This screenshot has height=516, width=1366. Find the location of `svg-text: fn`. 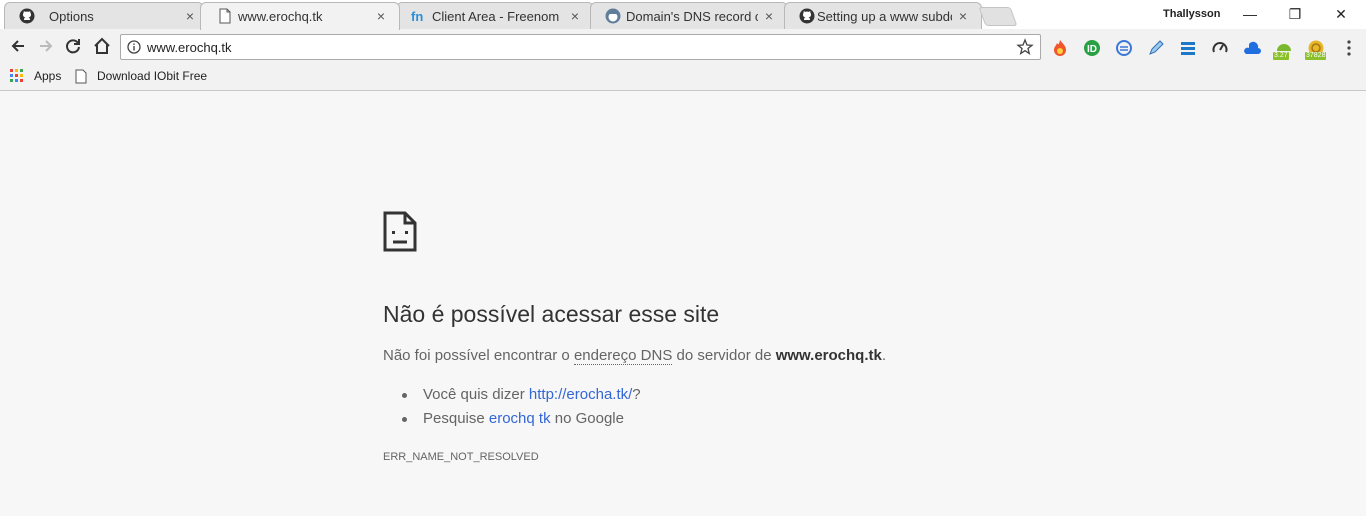

svg-text: fn is located at coordinates (417, 16).